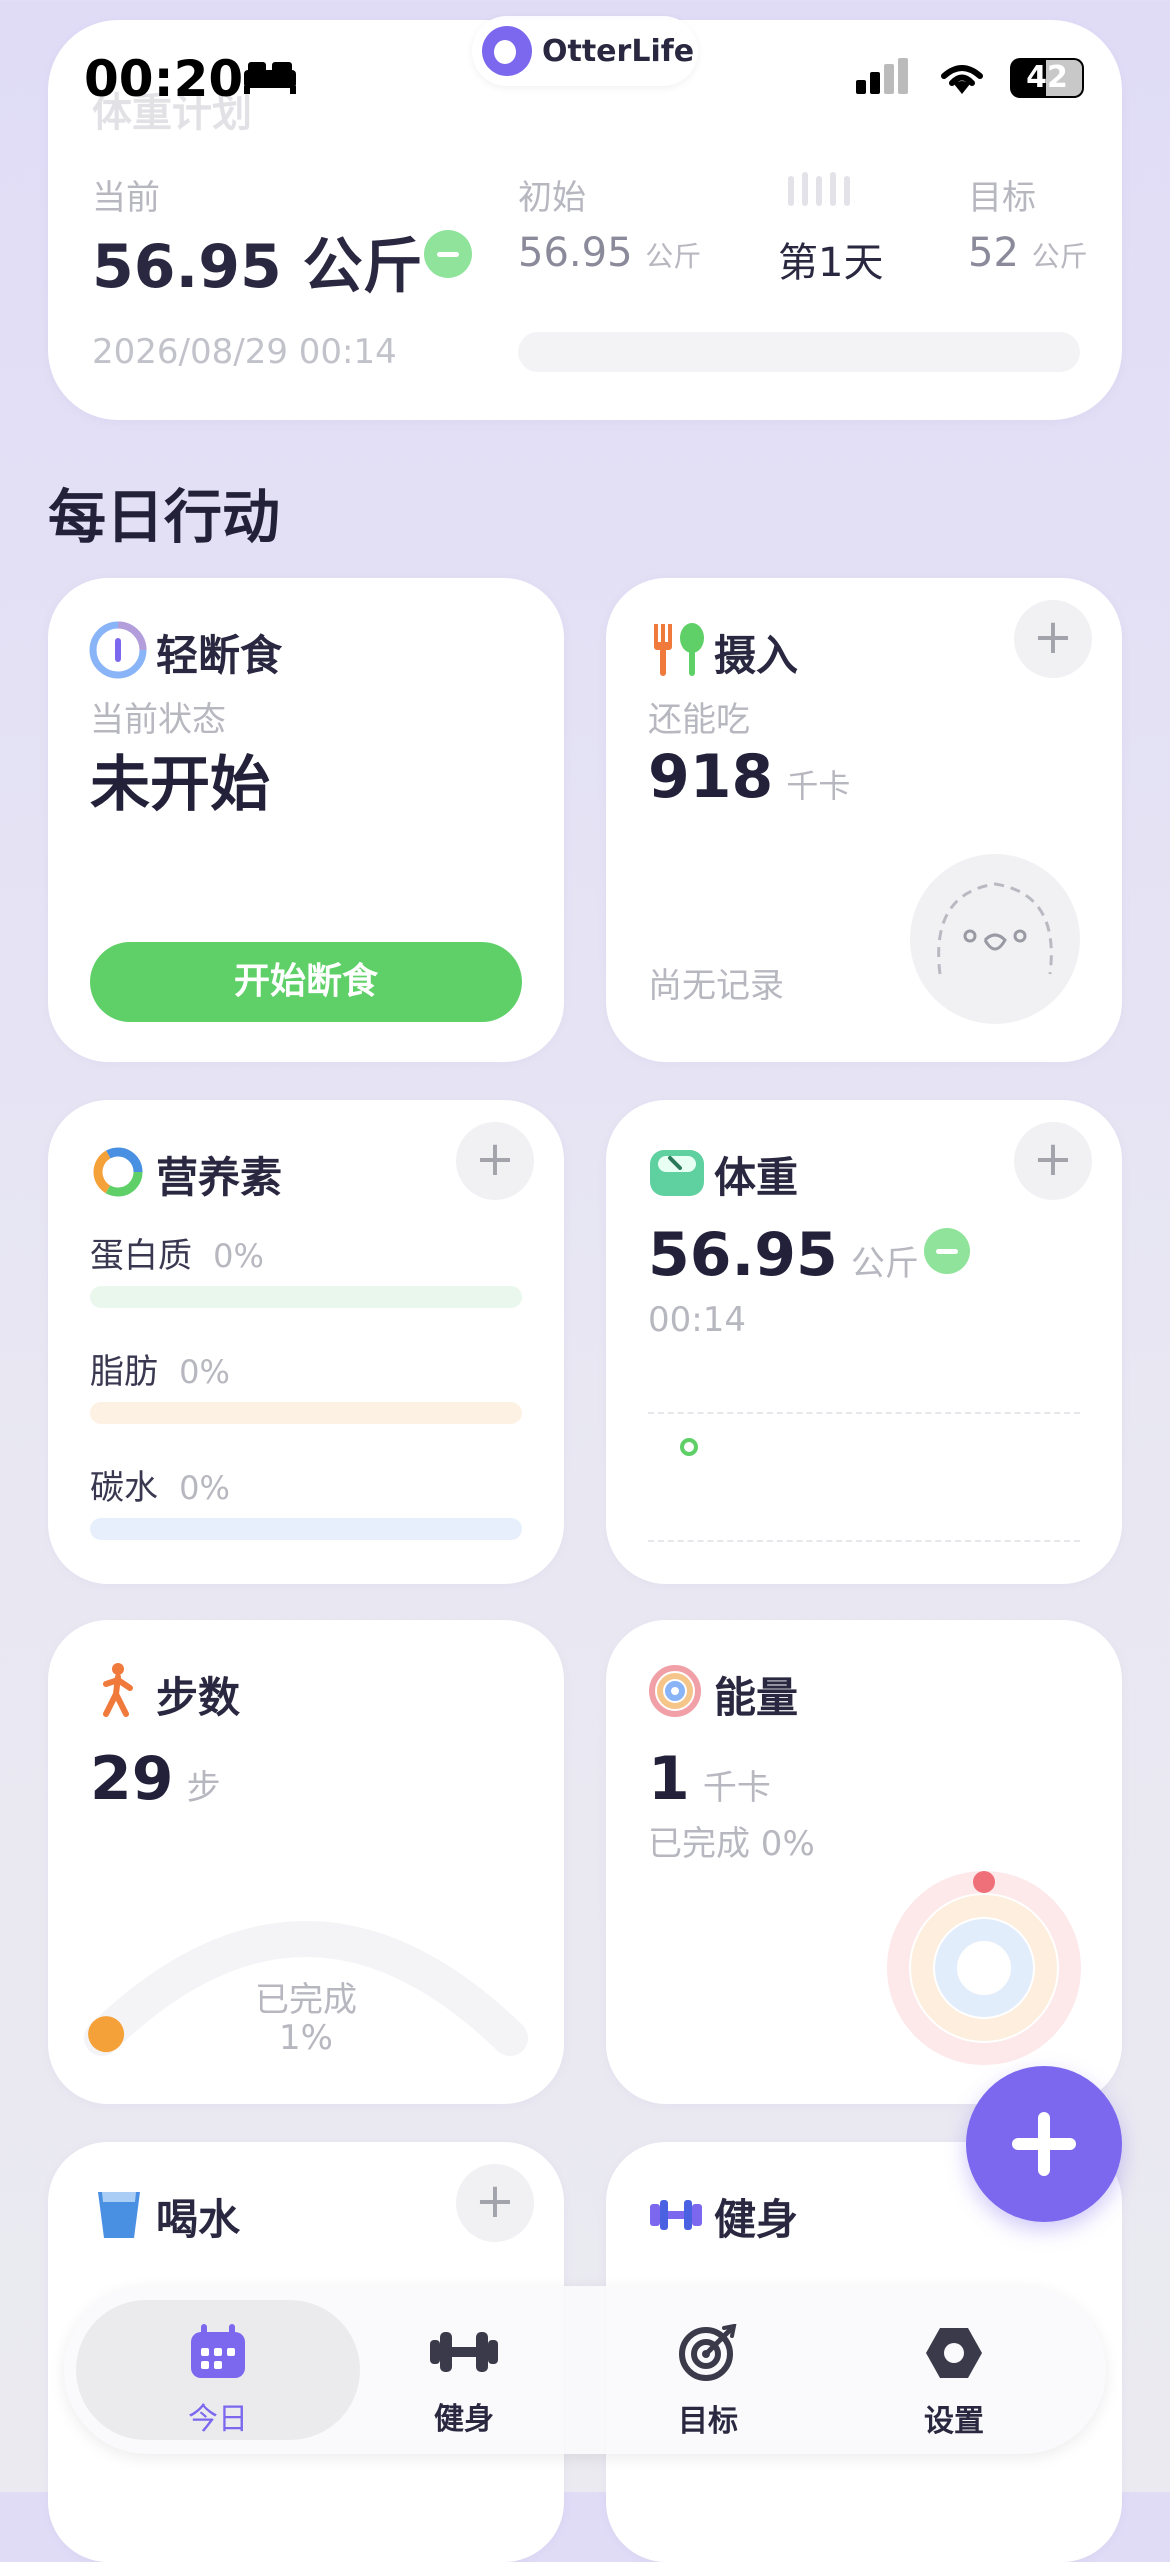 Image resolution: width=1170 pixels, height=2562 pixels. Describe the element at coordinates (464, 2381) in the screenshot. I see `nav-item-fitness: 健身` at that location.